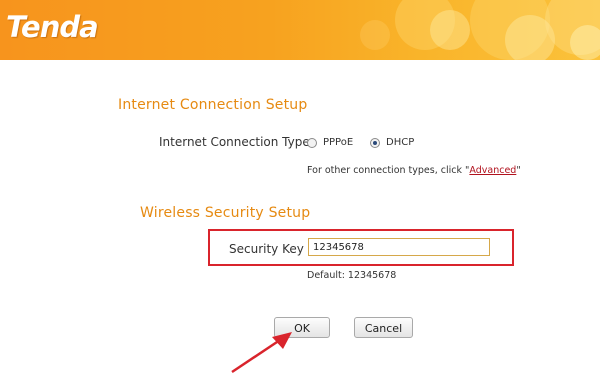 The image size is (600, 375). I want to click on security-key-input, so click(399, 247).